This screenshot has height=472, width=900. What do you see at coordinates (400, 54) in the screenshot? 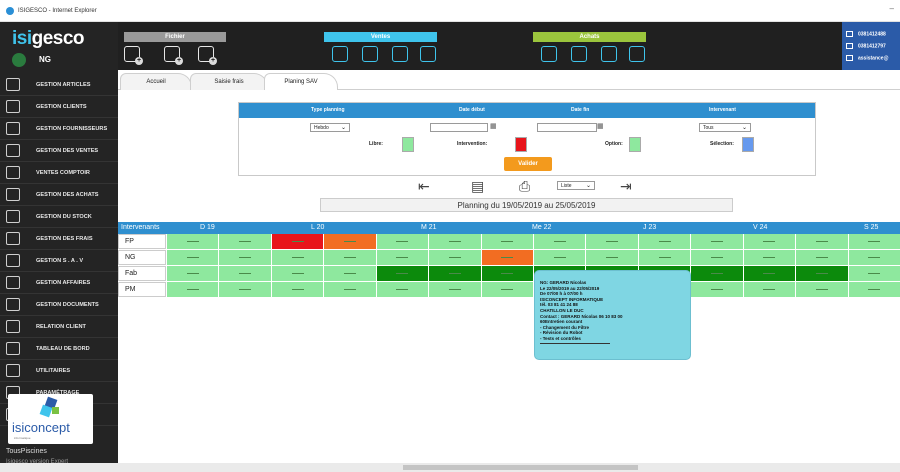
I see `sales-delivery-icon` at bounding box center [400, 54].